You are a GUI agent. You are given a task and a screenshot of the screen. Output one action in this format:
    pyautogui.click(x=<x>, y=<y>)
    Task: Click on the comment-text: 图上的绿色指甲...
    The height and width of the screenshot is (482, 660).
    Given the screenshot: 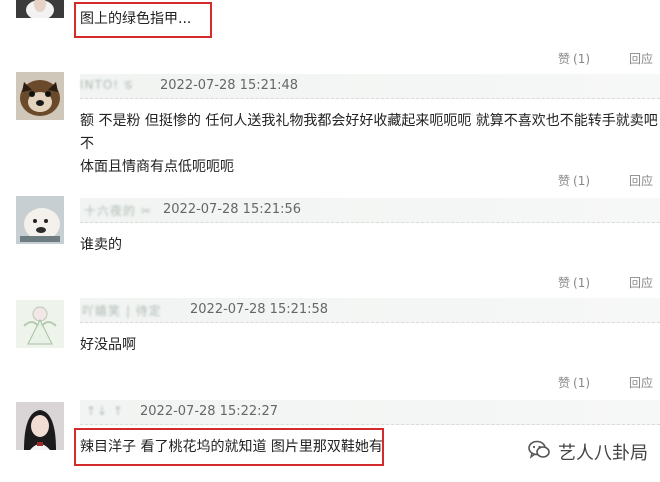 What is the action you would take?
    pyautogui.click(x=136, y=19)
    